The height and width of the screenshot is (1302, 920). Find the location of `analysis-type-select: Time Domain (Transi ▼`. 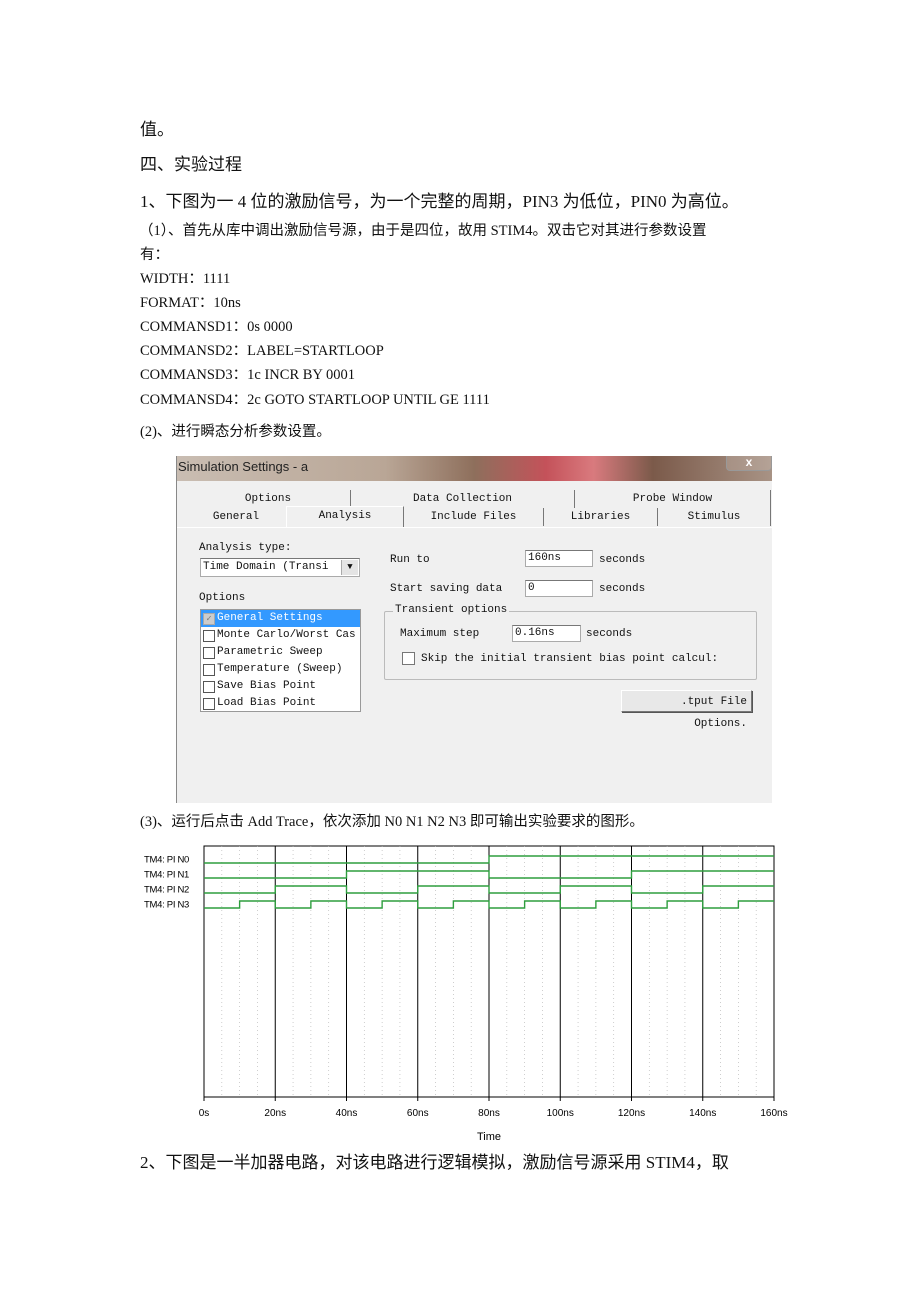

analysis-type-select: Time Domain (Transi ▼ is located at coordinates (280, 567).